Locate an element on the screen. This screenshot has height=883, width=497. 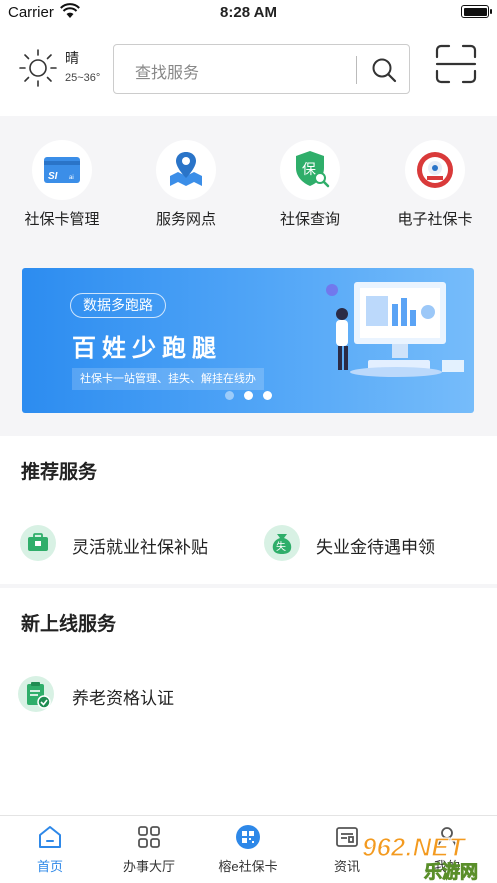
quick-item-e-si-card: 电子社保卡 is located at coordinates (435, 180).